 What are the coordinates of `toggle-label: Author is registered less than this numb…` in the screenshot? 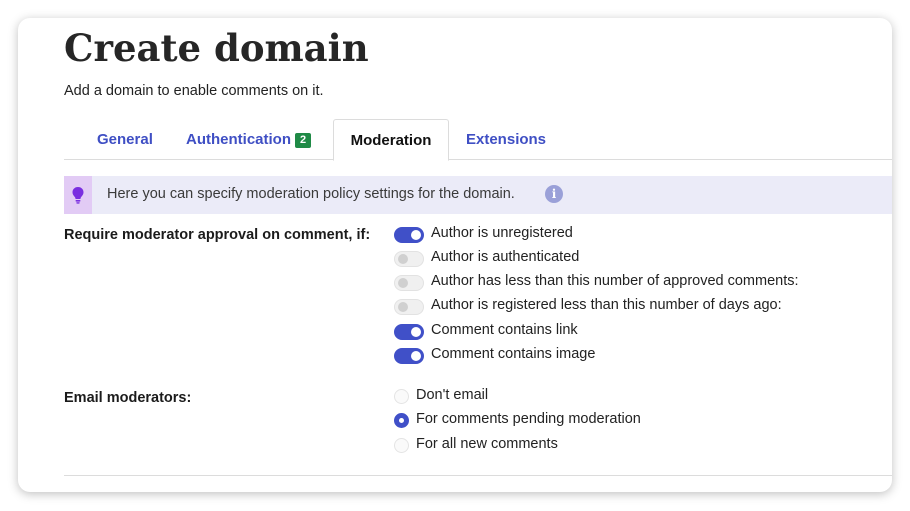 It's located at (606, 305).